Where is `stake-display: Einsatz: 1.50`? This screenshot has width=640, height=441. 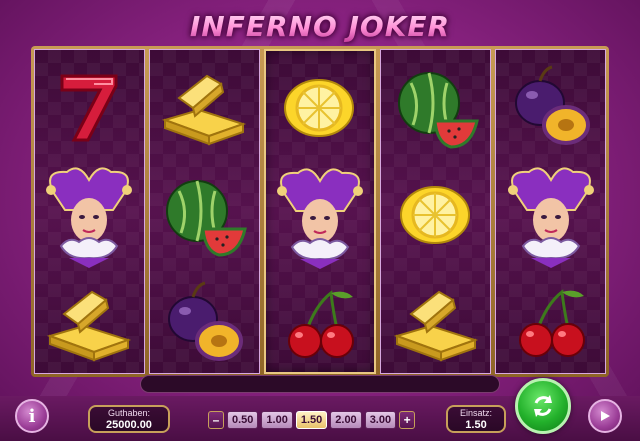
stake-display: Einsatz: 1.50 is located at coordinates (476, 419).